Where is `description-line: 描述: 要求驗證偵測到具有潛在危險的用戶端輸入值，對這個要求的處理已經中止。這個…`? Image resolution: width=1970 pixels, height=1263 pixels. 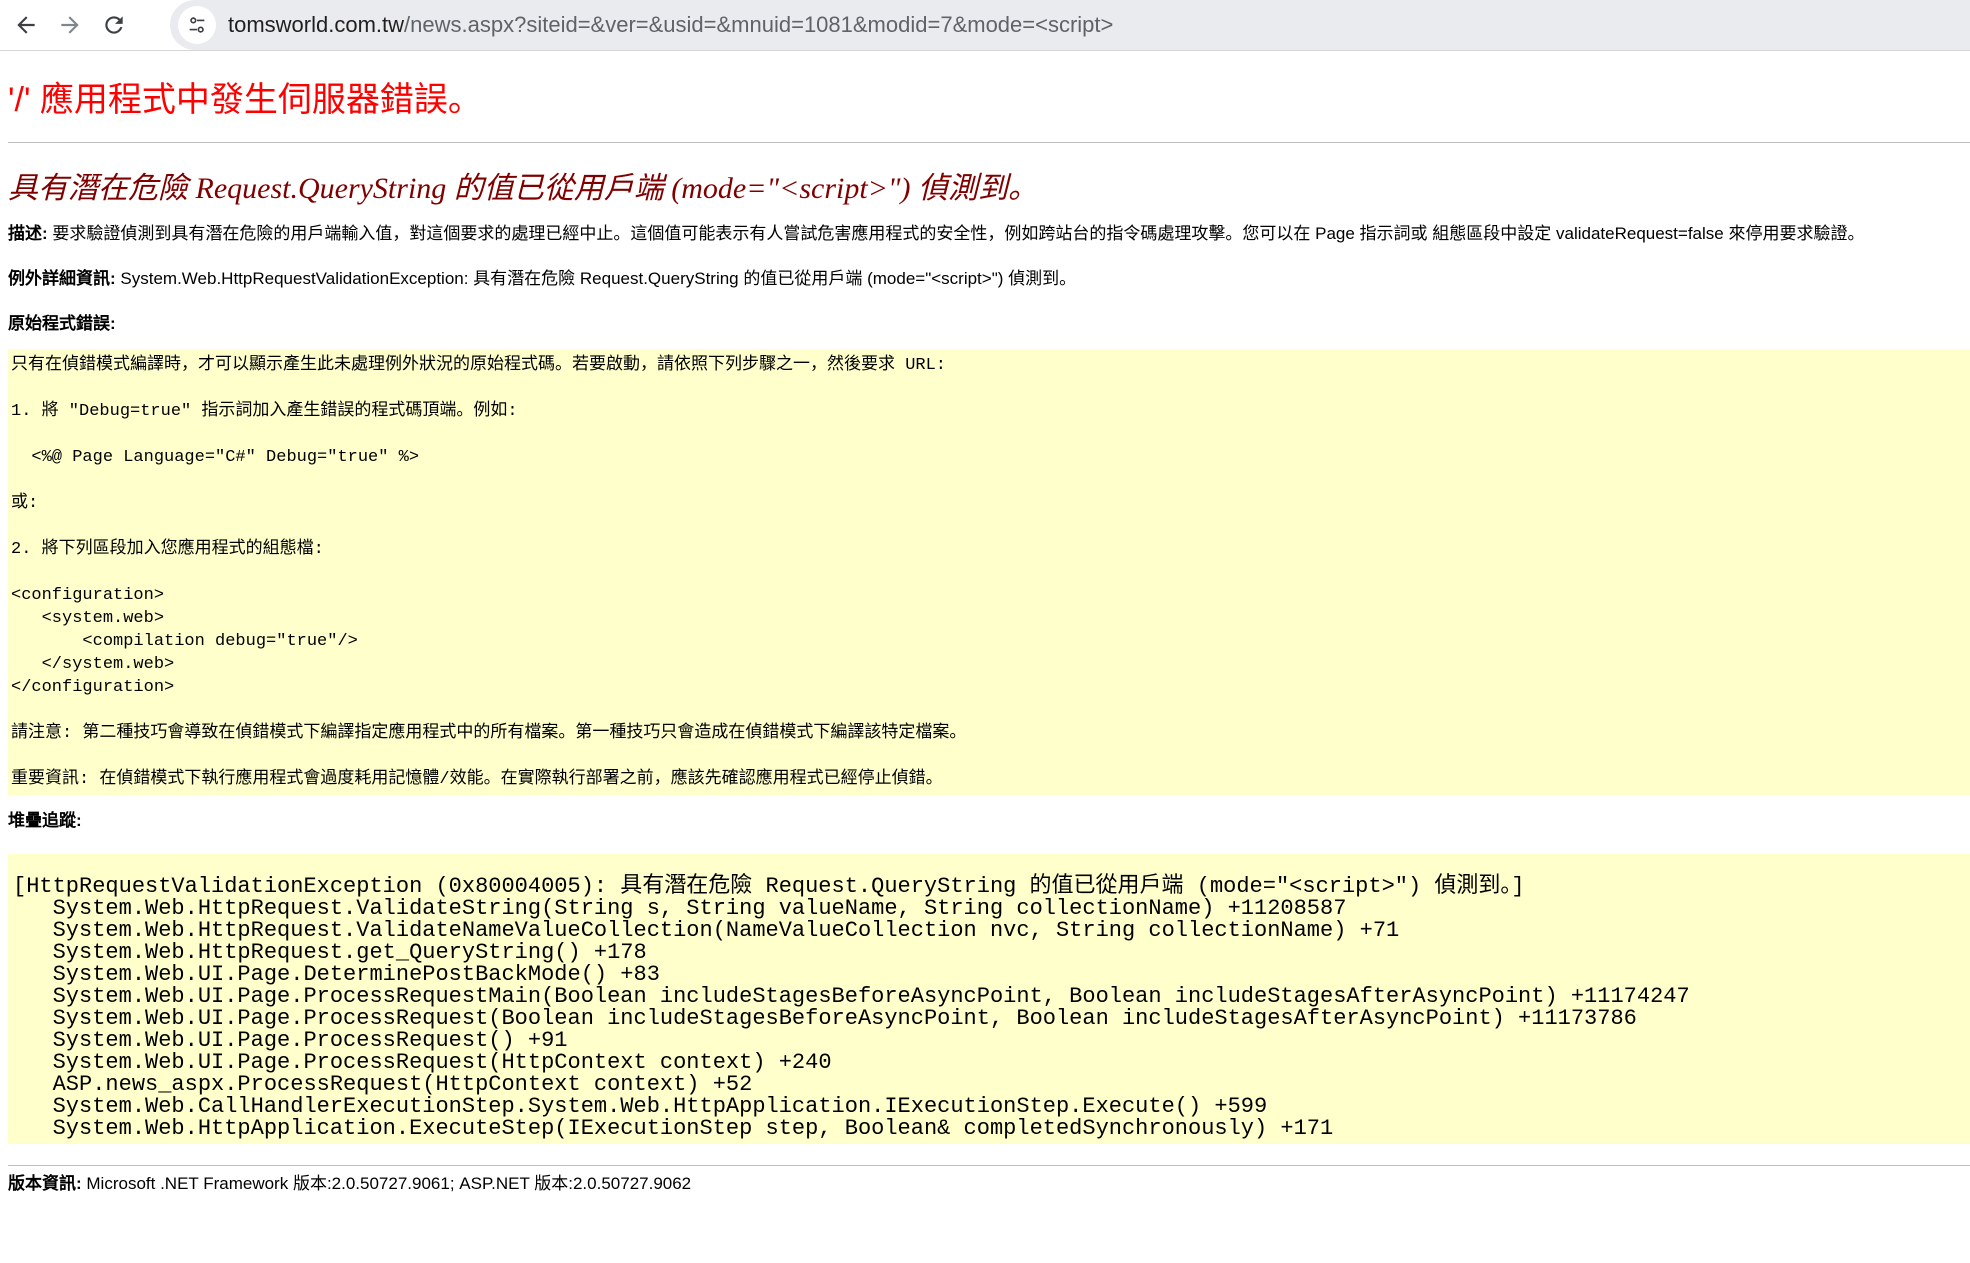 description-line: 描述: 要求驗證偵測到具有潛在危險的用戶端輸入值，對這個要求的處理已經中止。這個… is located at coordinates (985, 234).